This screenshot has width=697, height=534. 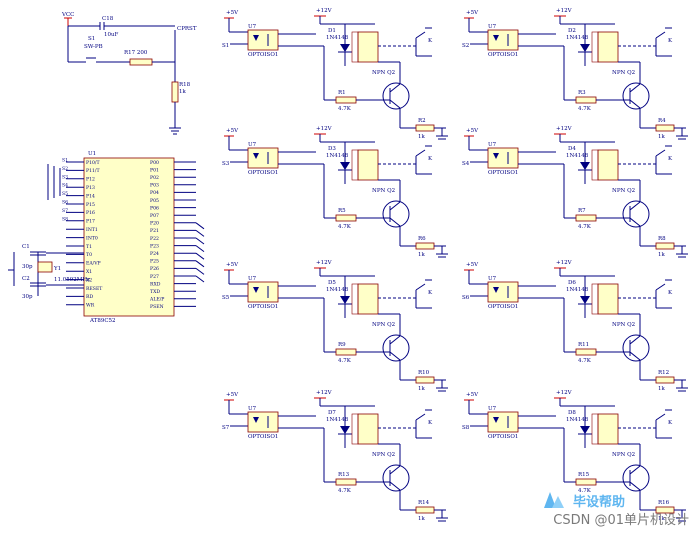 What do you see at coordinates (154, 201) in the screenshot?
I see `mcu-pin-label: P05` at bounding box center [154, 201].